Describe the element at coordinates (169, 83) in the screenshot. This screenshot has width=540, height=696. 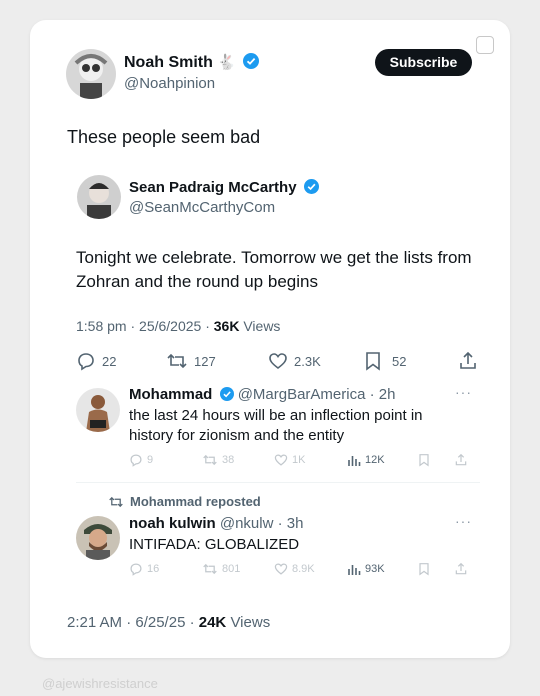
I see `author-handle: @Noahpinion` at that location.